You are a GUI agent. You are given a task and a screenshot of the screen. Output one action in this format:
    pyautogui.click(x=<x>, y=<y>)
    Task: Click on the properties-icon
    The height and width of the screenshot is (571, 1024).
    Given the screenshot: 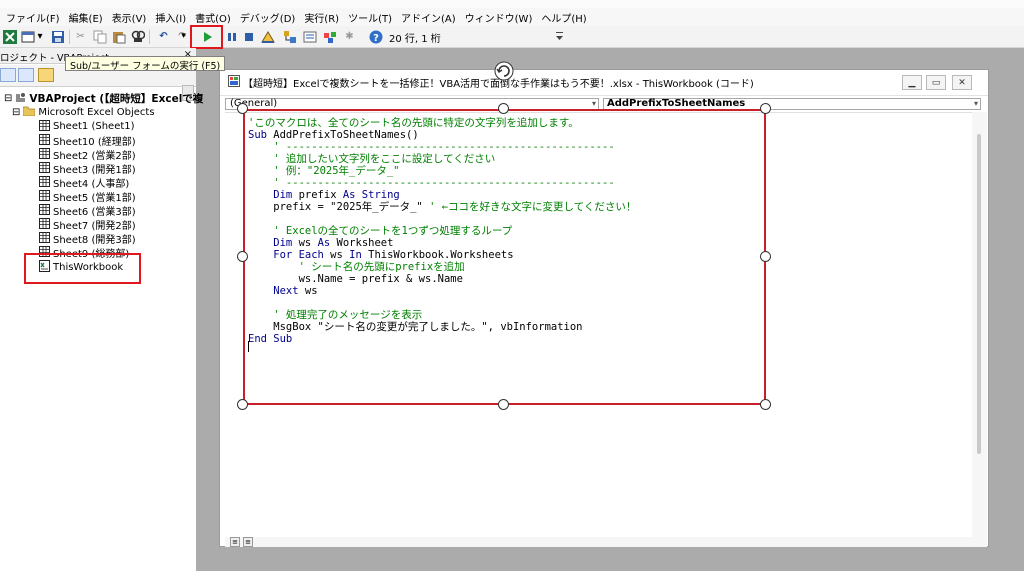 What is the action you would take?
    pyautogui.click(x=309, y=36)
    